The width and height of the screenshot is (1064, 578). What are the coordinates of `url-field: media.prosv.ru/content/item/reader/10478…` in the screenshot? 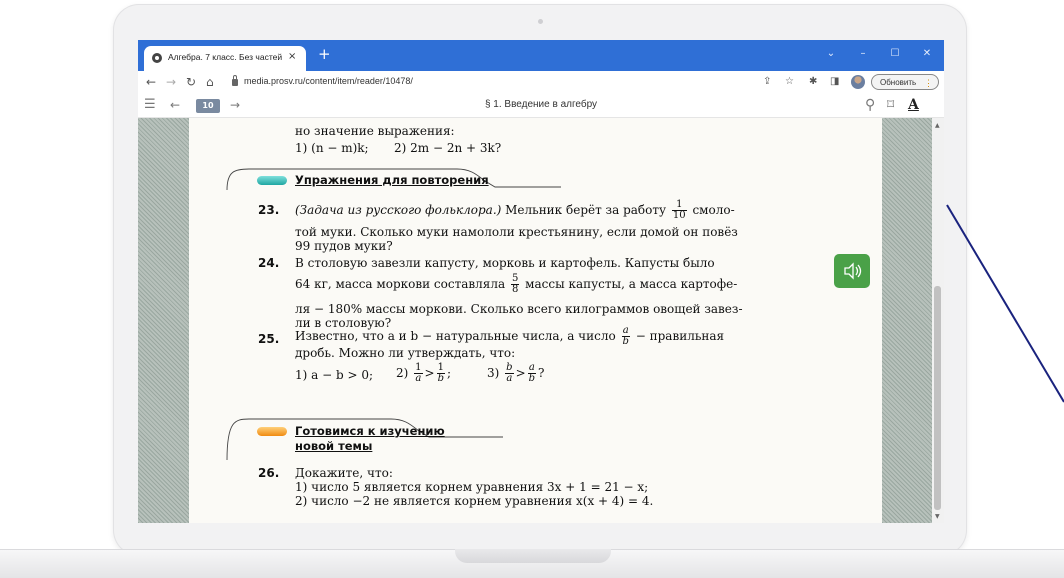 It's located at (328, 81).